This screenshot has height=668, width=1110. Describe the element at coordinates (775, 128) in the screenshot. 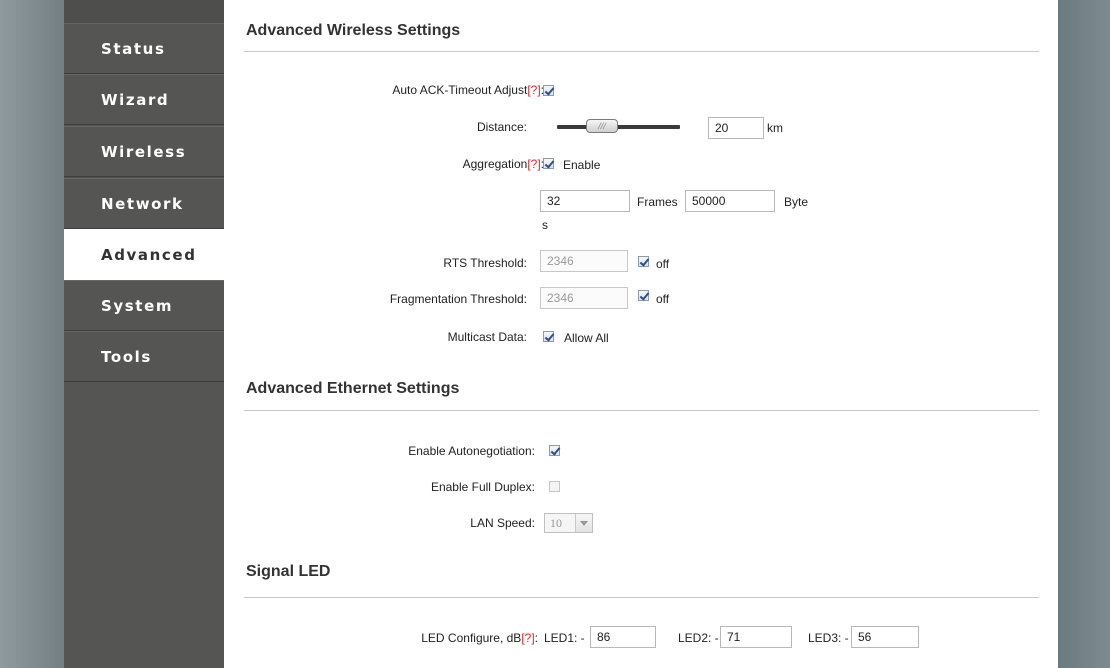

I see `distance-unit: km` at that location.